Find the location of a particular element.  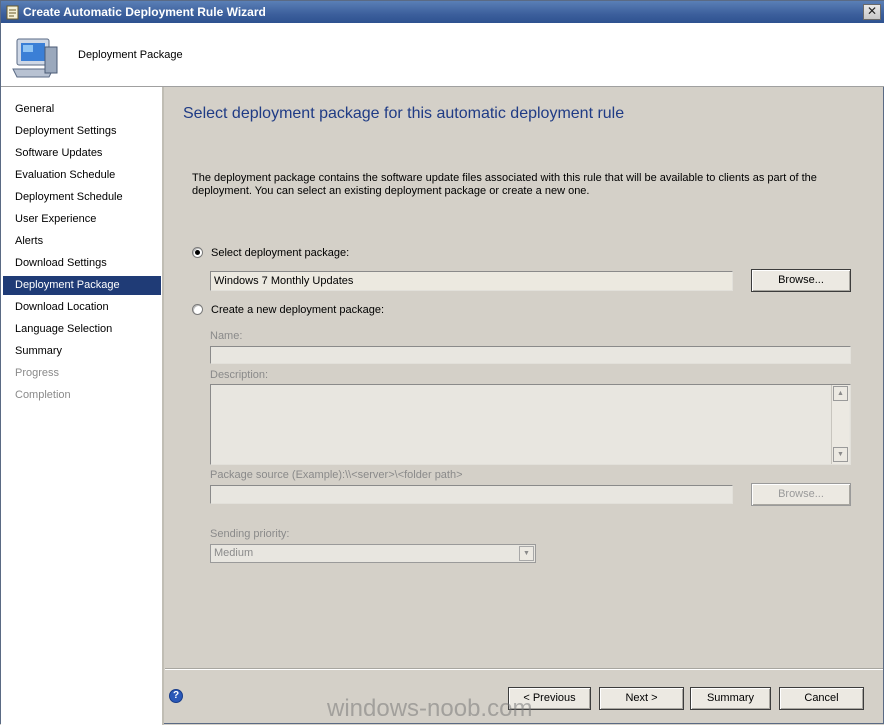

nav-item-deployment-schedule: Deployment Schedule is located at coordinates (82, 197).